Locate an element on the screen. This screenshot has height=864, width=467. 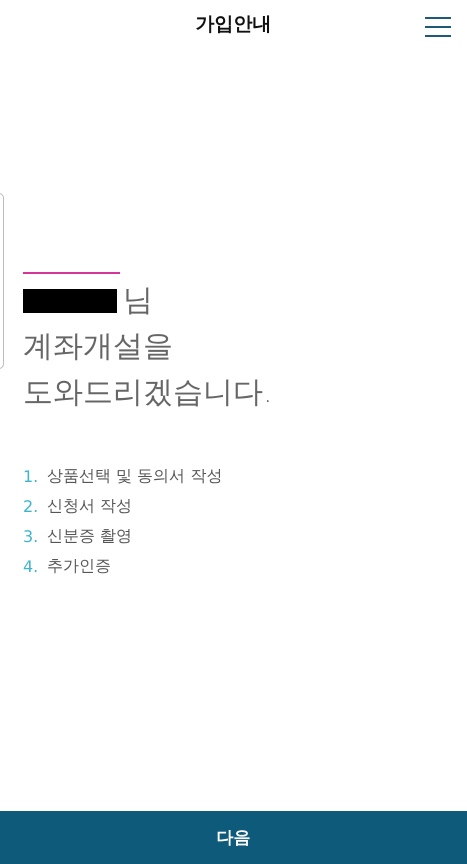
step-label: 신청서 작성 is located at coordinates (89, 506).